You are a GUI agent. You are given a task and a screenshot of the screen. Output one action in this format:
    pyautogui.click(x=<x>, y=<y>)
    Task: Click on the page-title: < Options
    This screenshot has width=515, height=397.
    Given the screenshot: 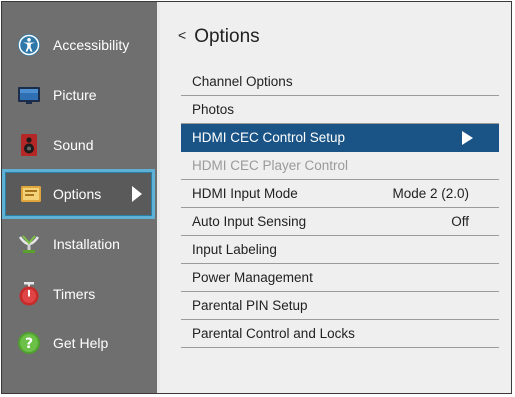 What is the action you would take?
    pyautogui.click(x=219, y=37)
    